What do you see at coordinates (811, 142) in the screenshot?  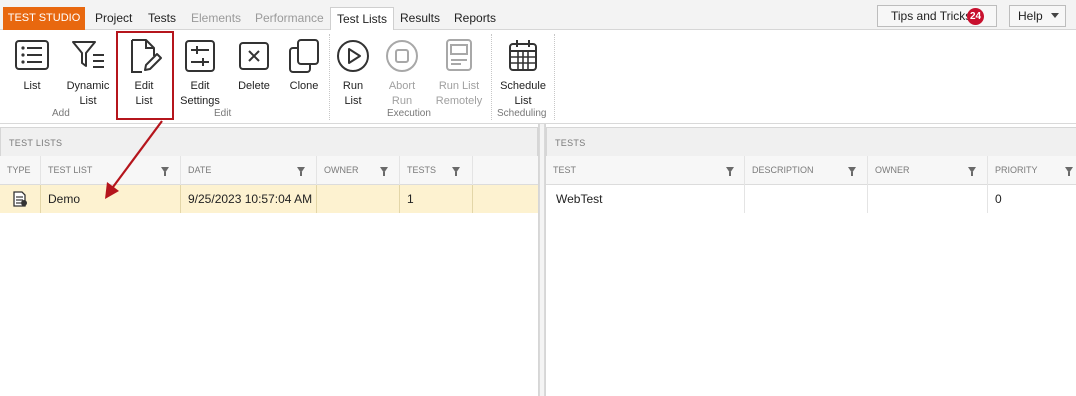 I see `tests-header: TESTS` at bounding box center [811, 142].